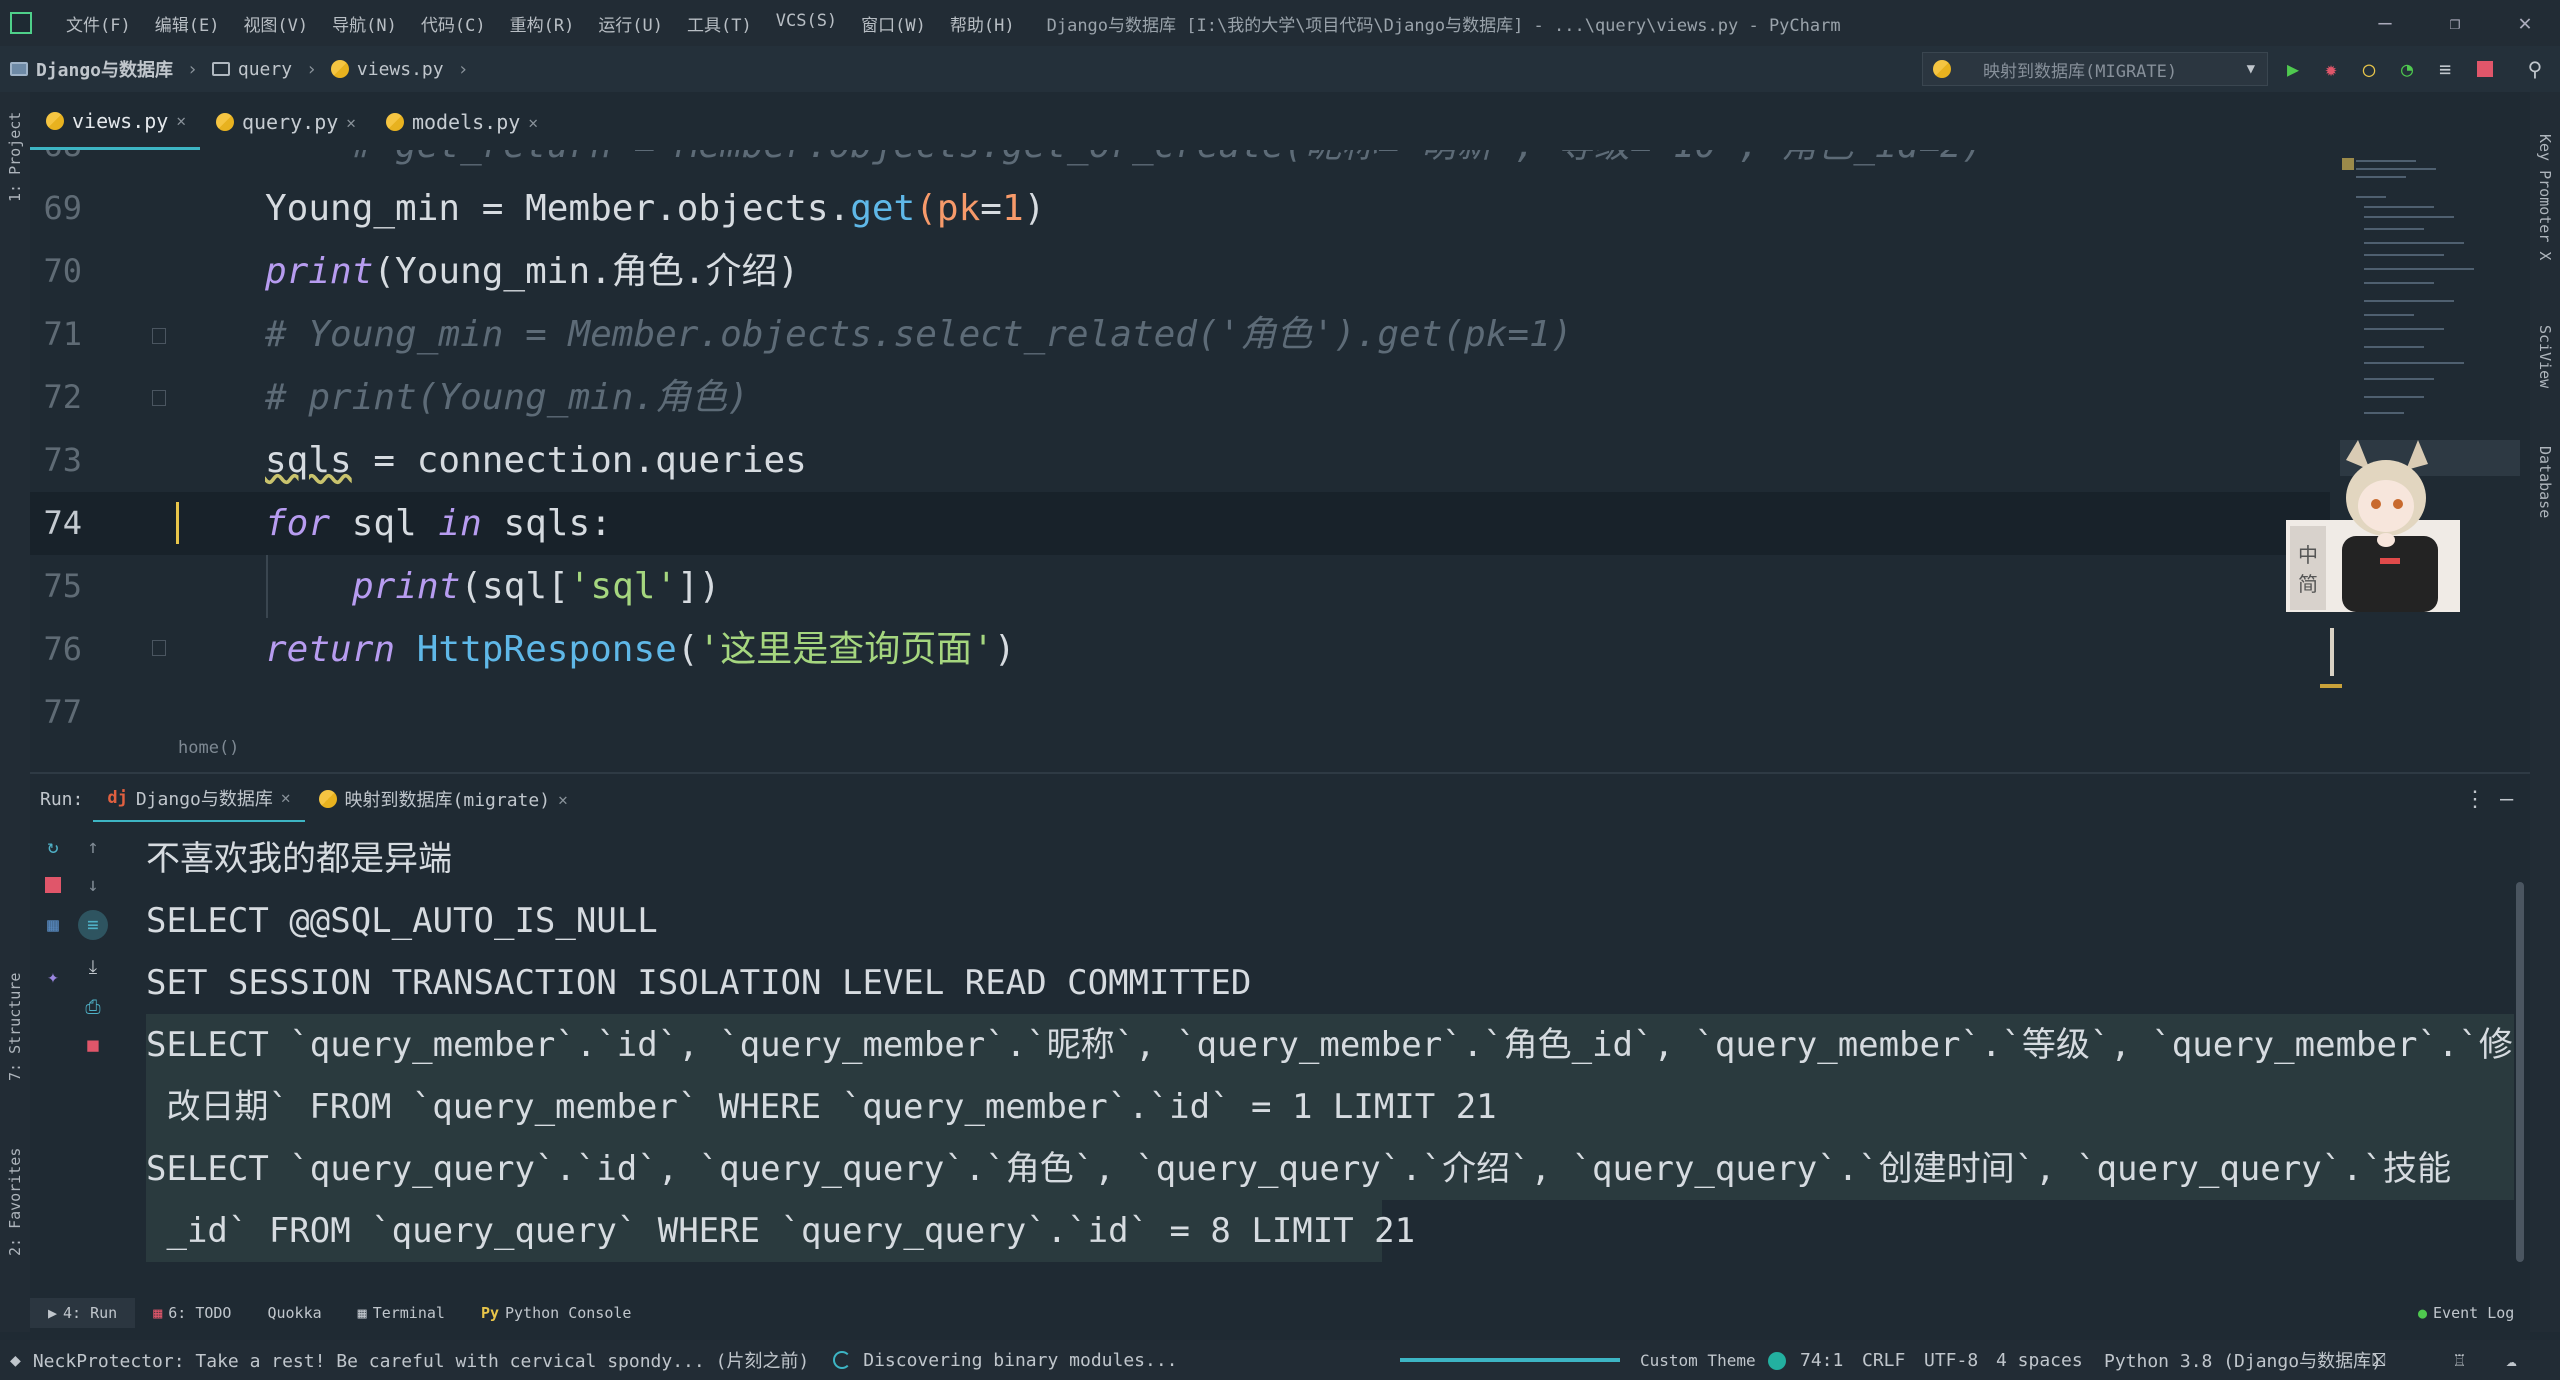 Image resolution: width=2560 pixels, height=1380 pixels. What do you see at coordinates (93, 885) in the screenshot?
I see `arrow-down-icon: ↓` at bounding box center [93, 885].